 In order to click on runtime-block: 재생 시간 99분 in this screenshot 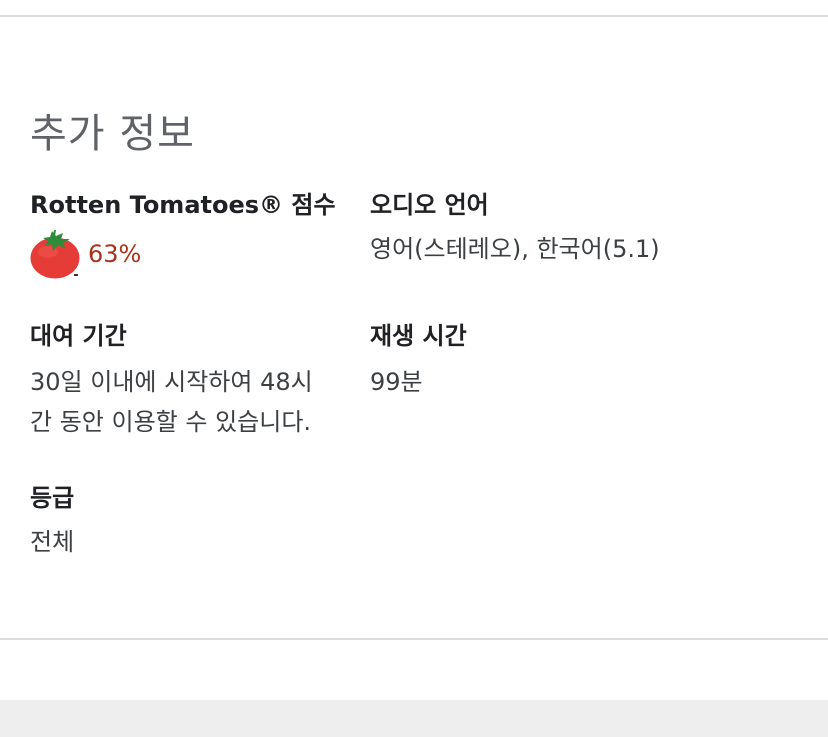, I will do `click(418, 361)`.